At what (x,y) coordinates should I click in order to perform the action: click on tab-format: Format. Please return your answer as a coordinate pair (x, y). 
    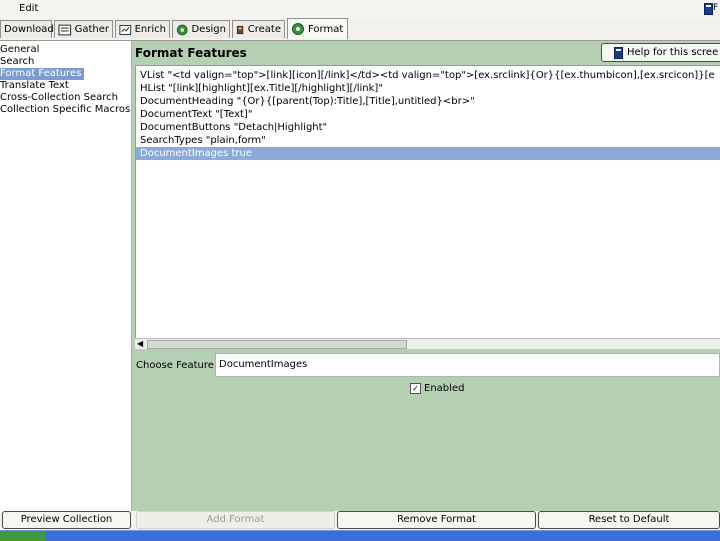
    Looking at the image, I should click on (317, 28).